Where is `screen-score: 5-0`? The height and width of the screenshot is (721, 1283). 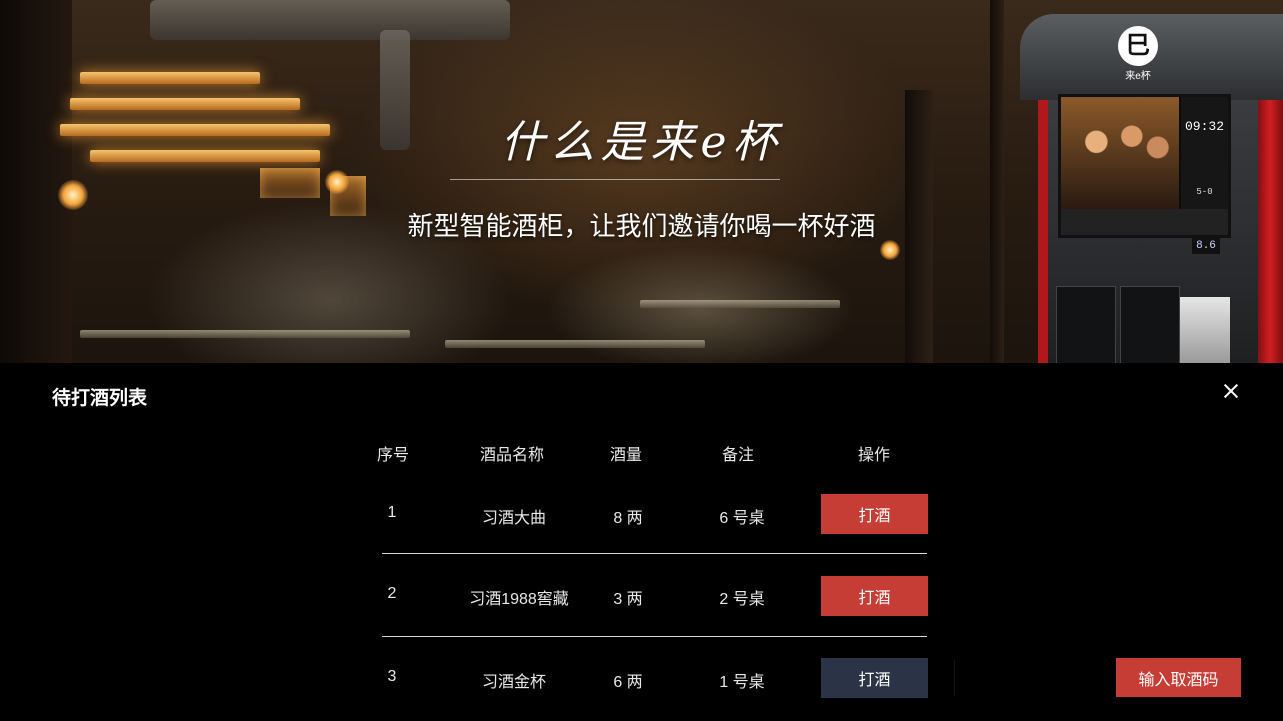
screen-score: 5-0 is located at coordinates (1204, 192).